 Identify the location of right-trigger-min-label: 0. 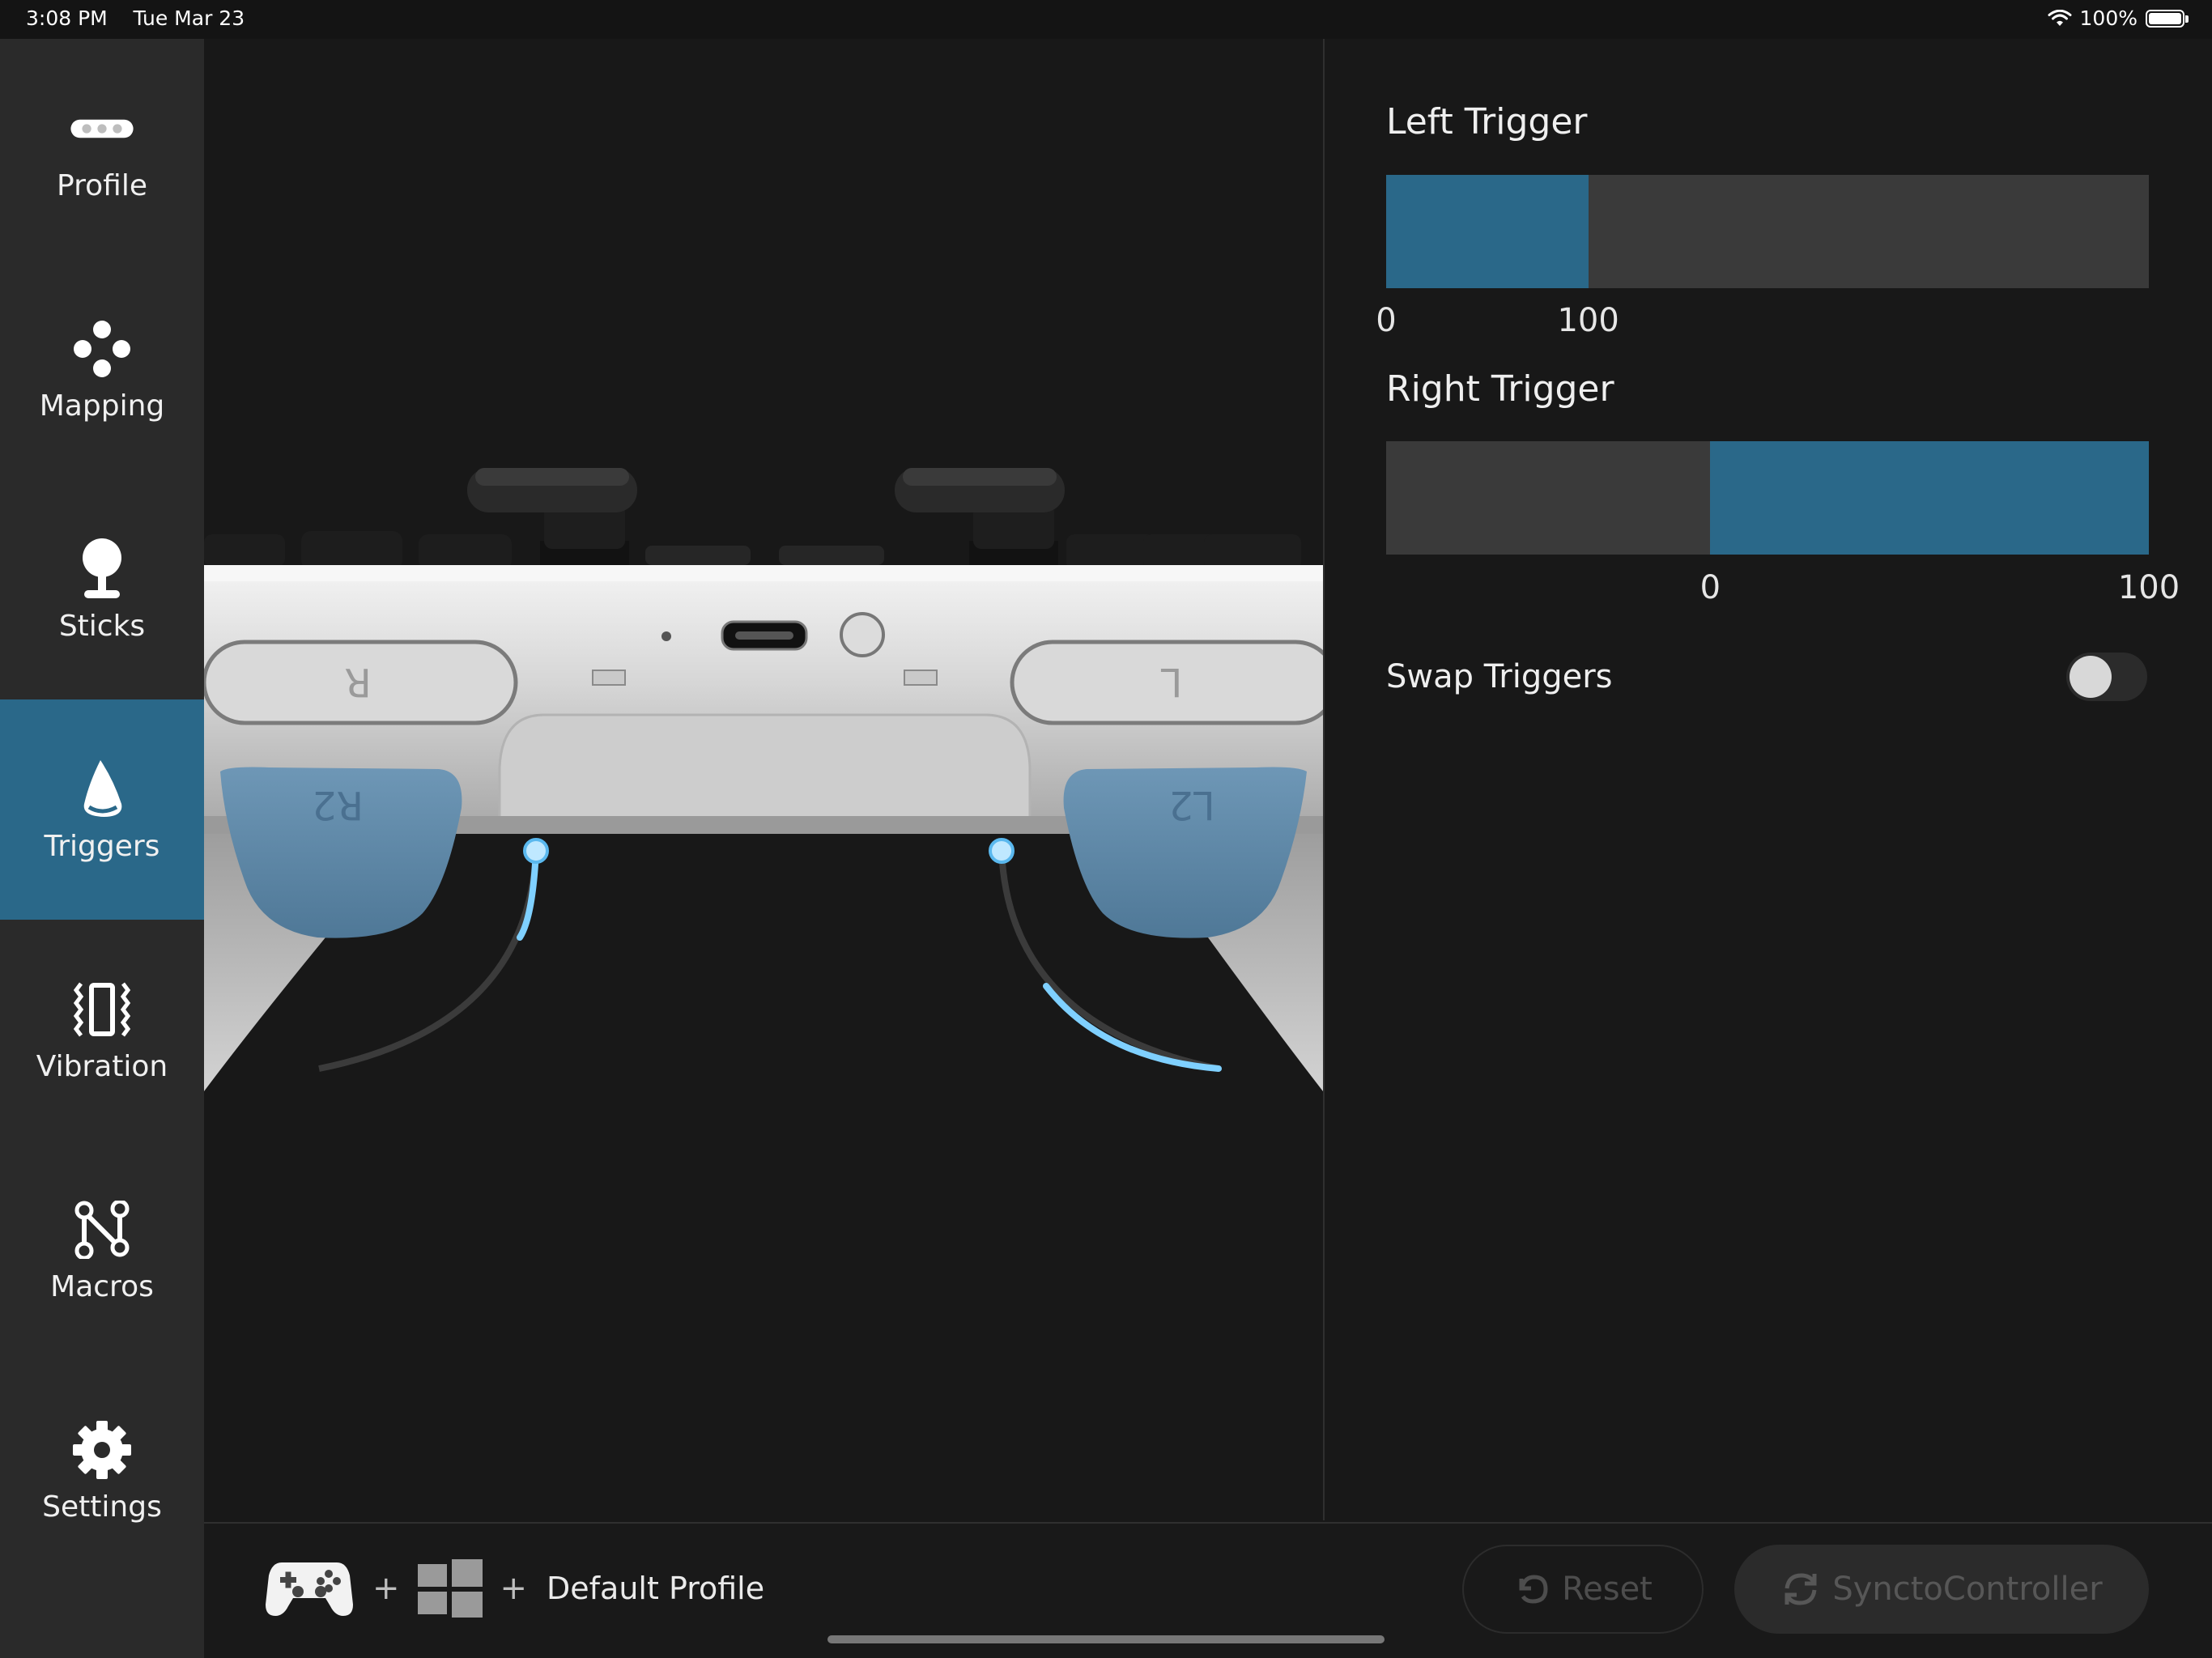
(1710, 587).